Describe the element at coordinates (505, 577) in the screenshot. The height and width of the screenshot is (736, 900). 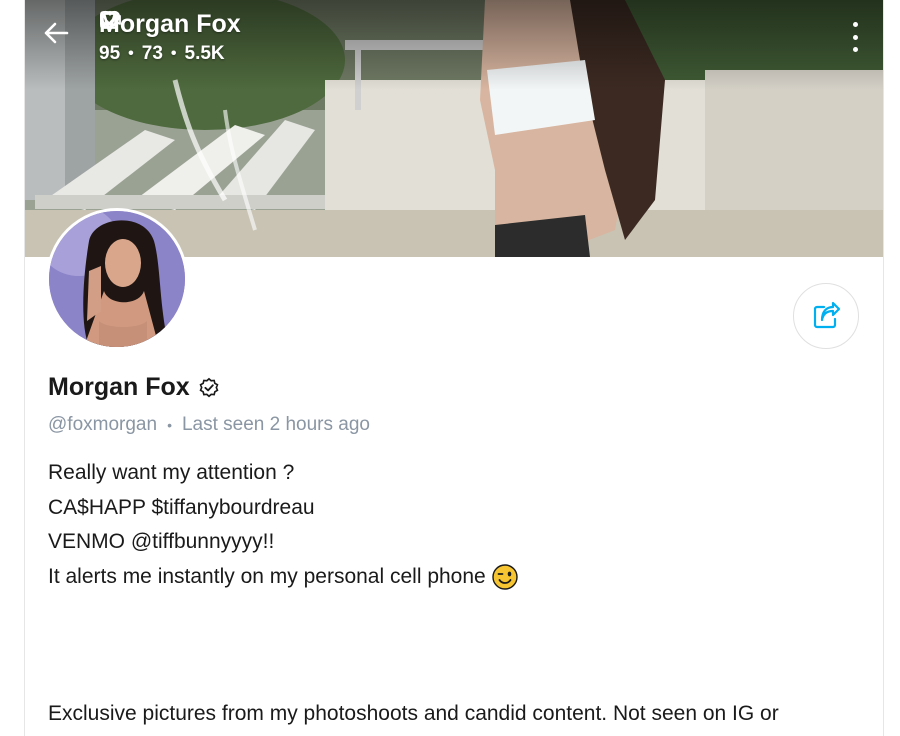
I see `winking-face-emoji` at that location.